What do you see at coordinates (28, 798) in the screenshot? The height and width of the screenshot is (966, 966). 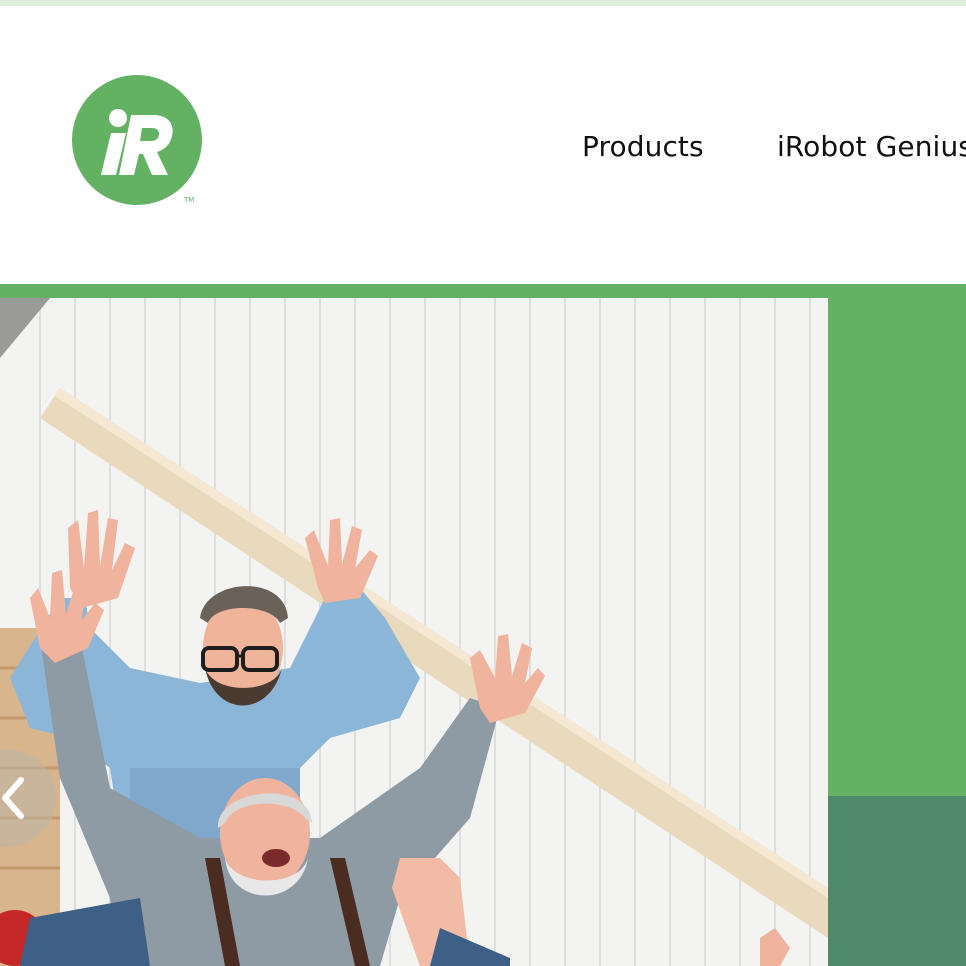 I see `carousel-prev-button` at bounding box center [28, 798].